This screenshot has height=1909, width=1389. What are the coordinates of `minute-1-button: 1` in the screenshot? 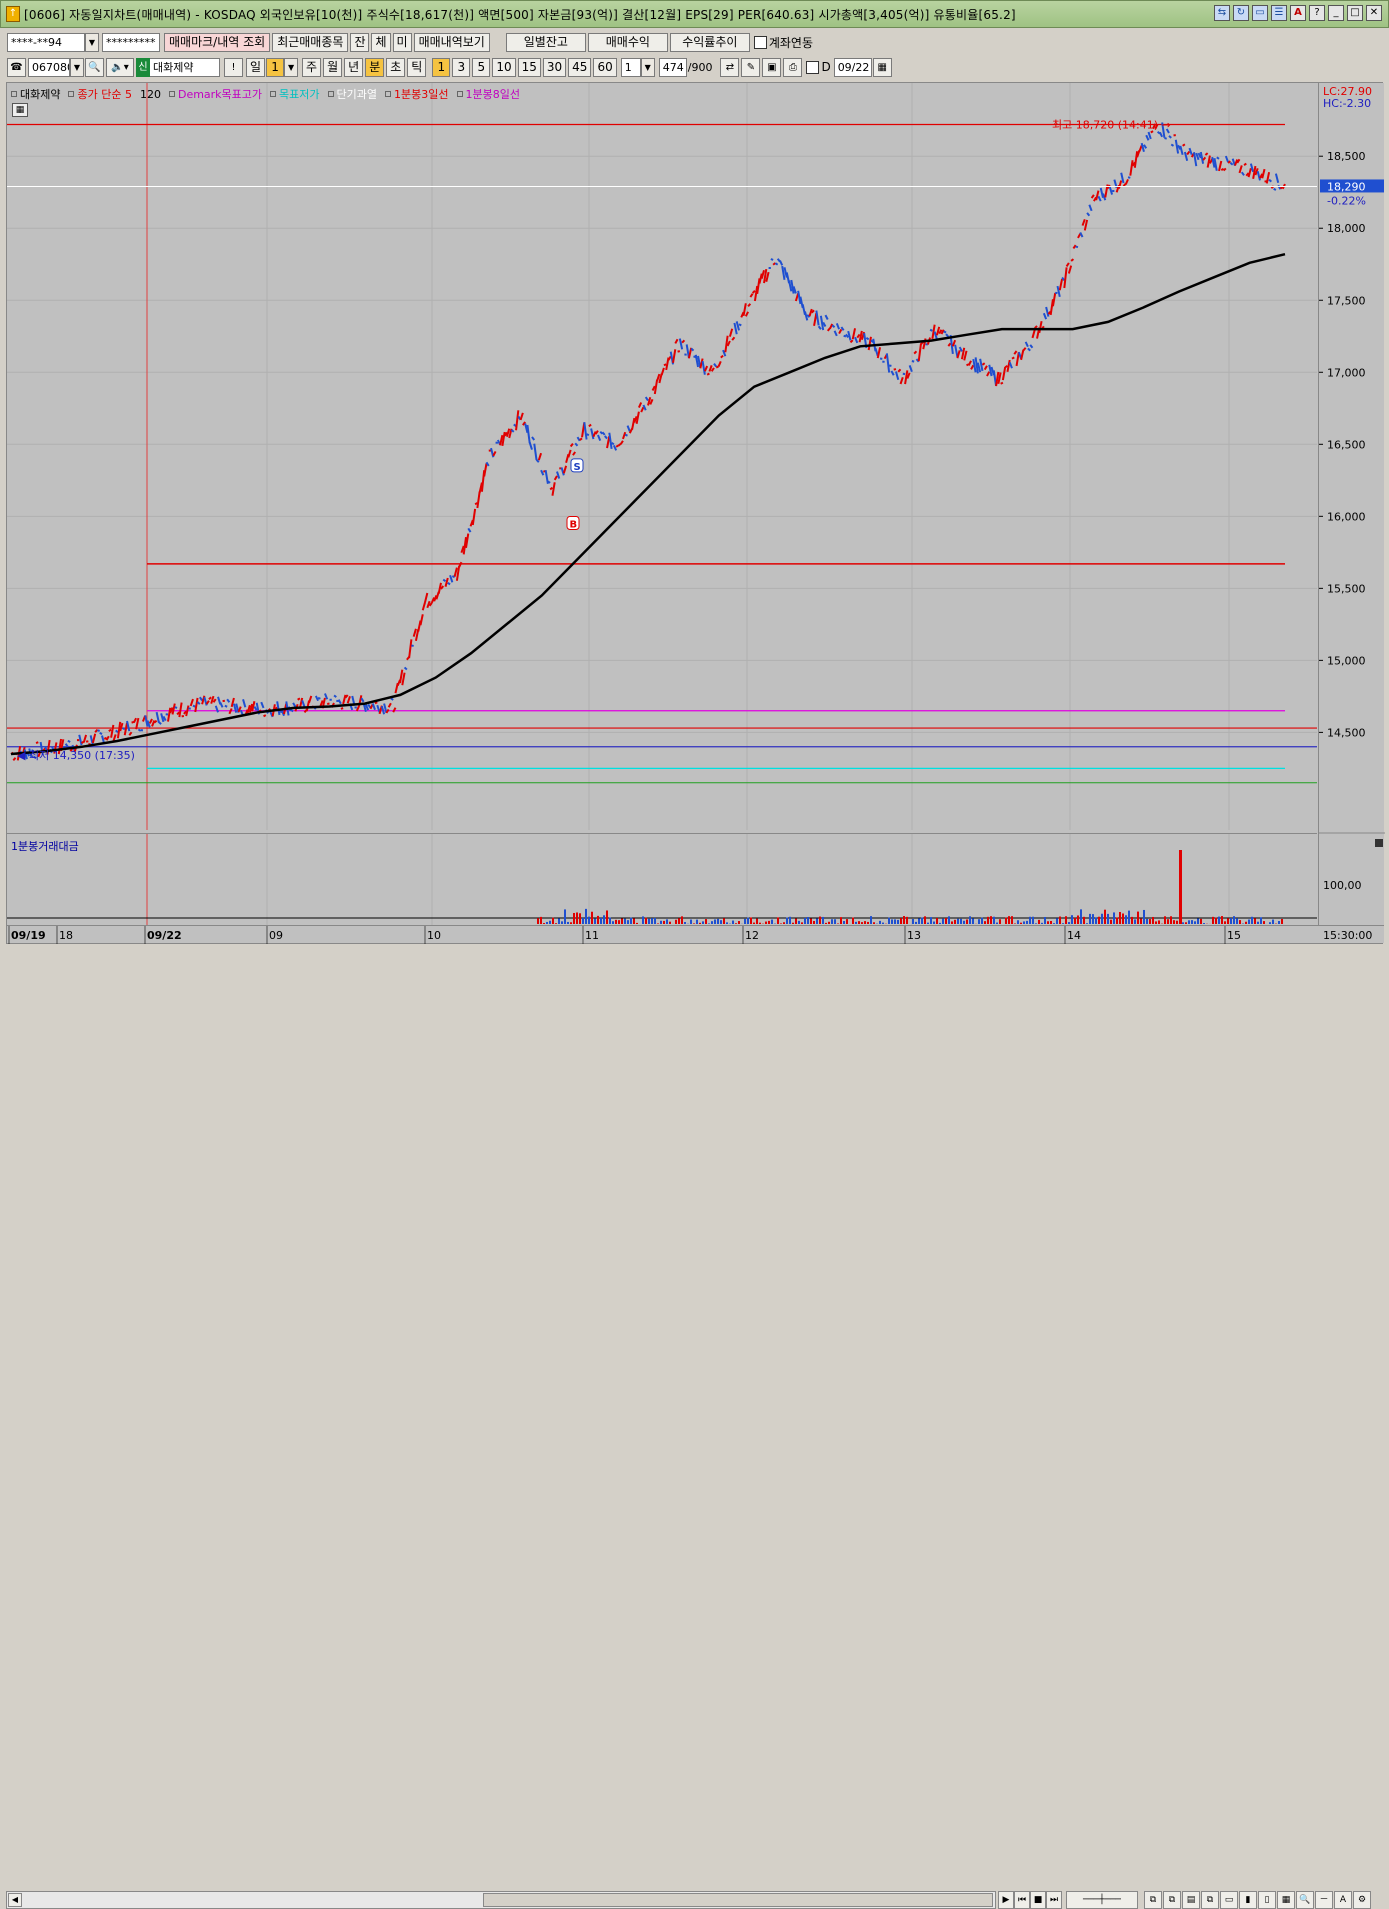 It's located at (441, 67).